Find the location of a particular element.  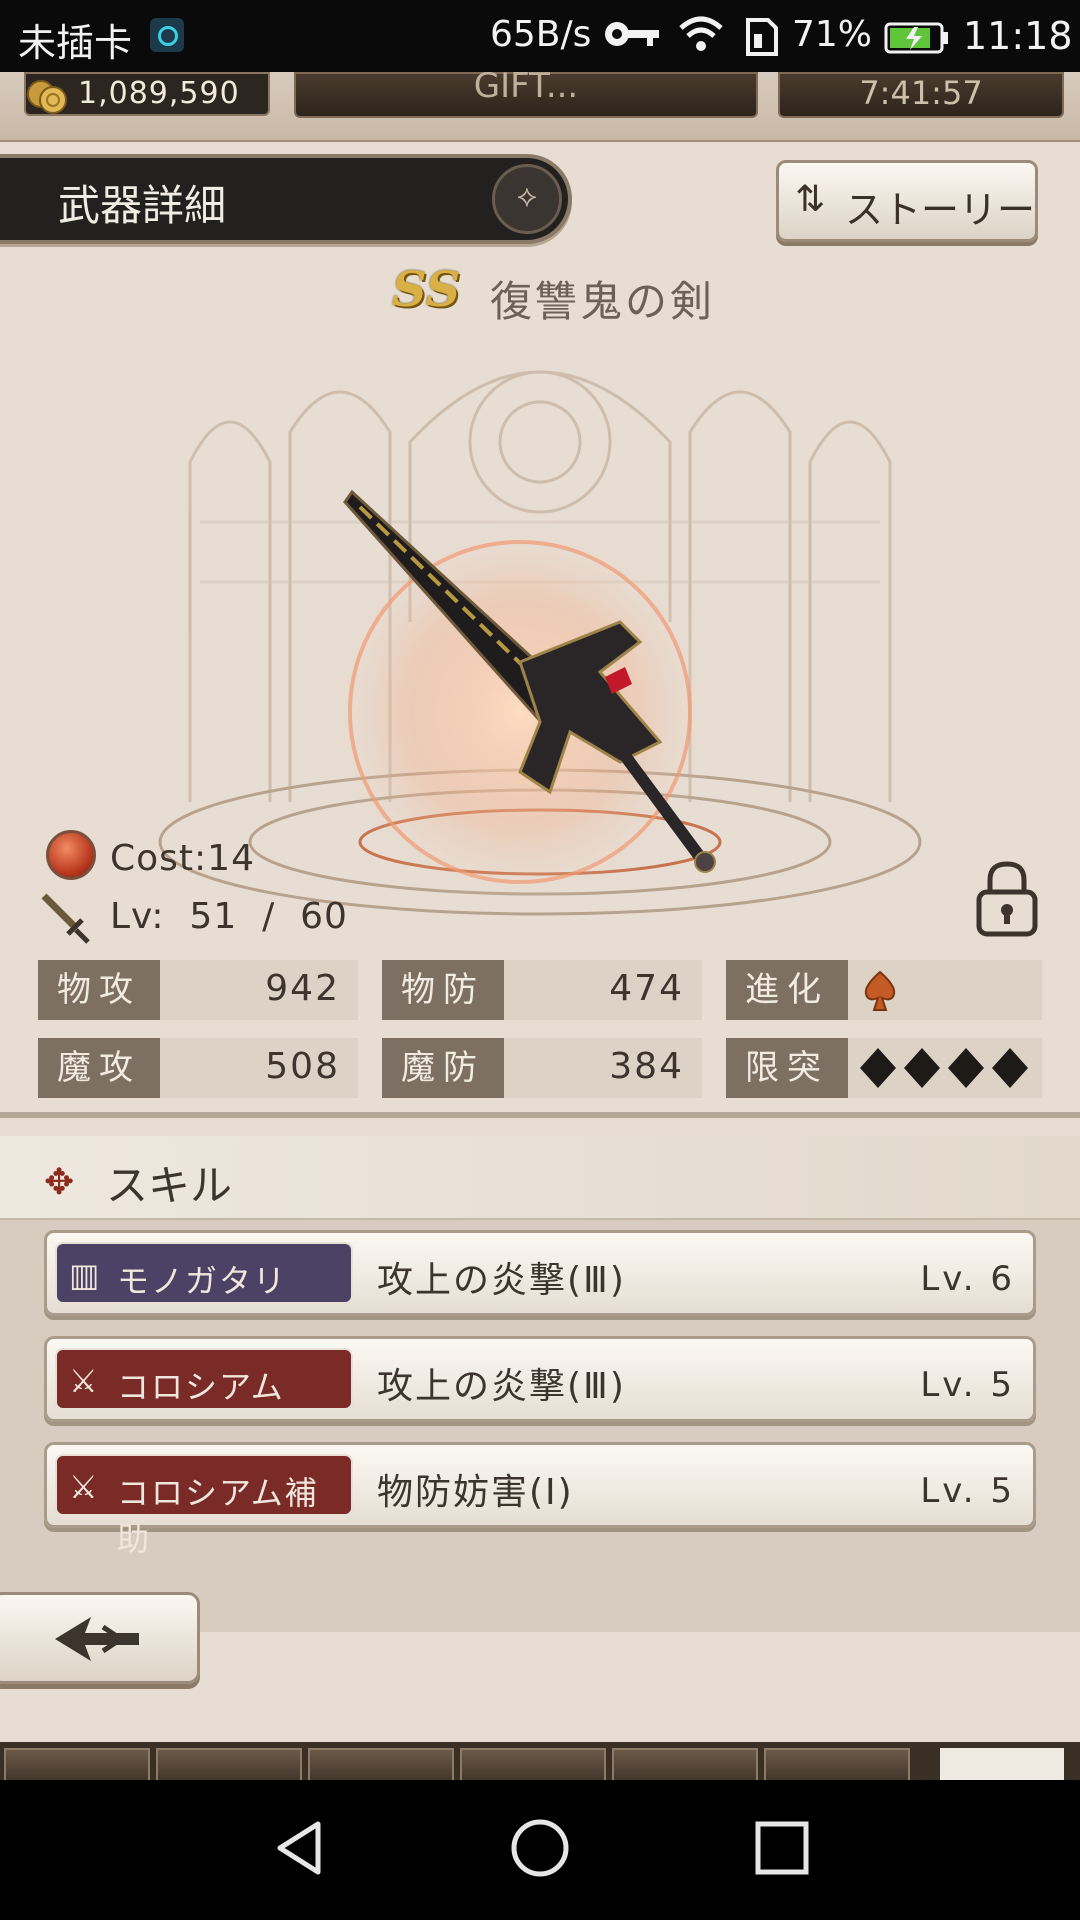

gold-coins-icon is located at coordinates (47, 97).